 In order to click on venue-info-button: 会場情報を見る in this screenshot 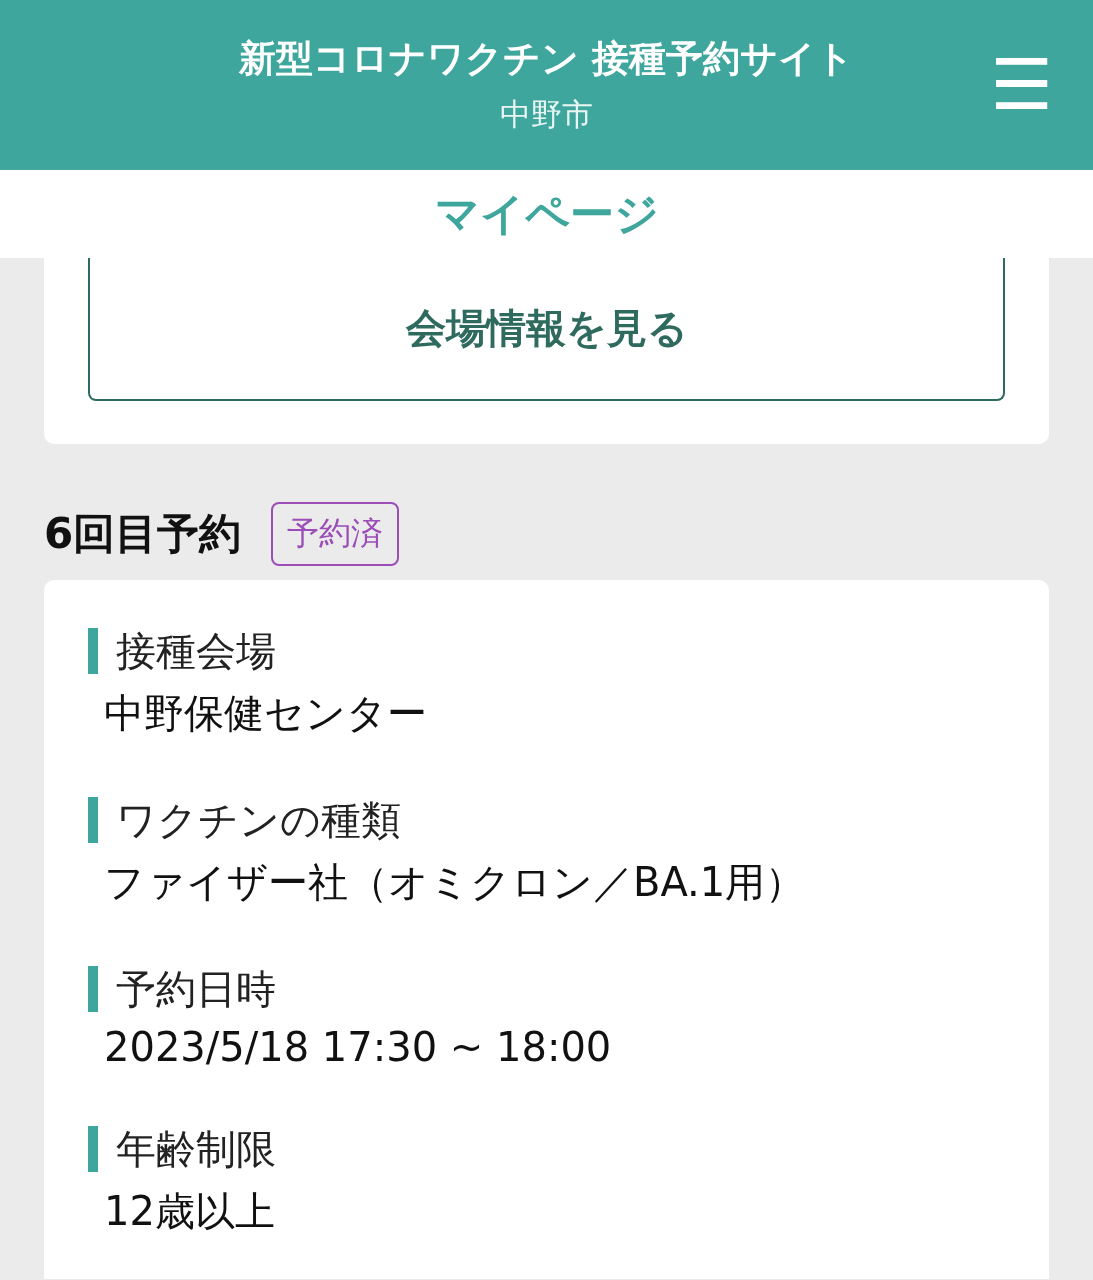, I will do `click(546, 329)`.